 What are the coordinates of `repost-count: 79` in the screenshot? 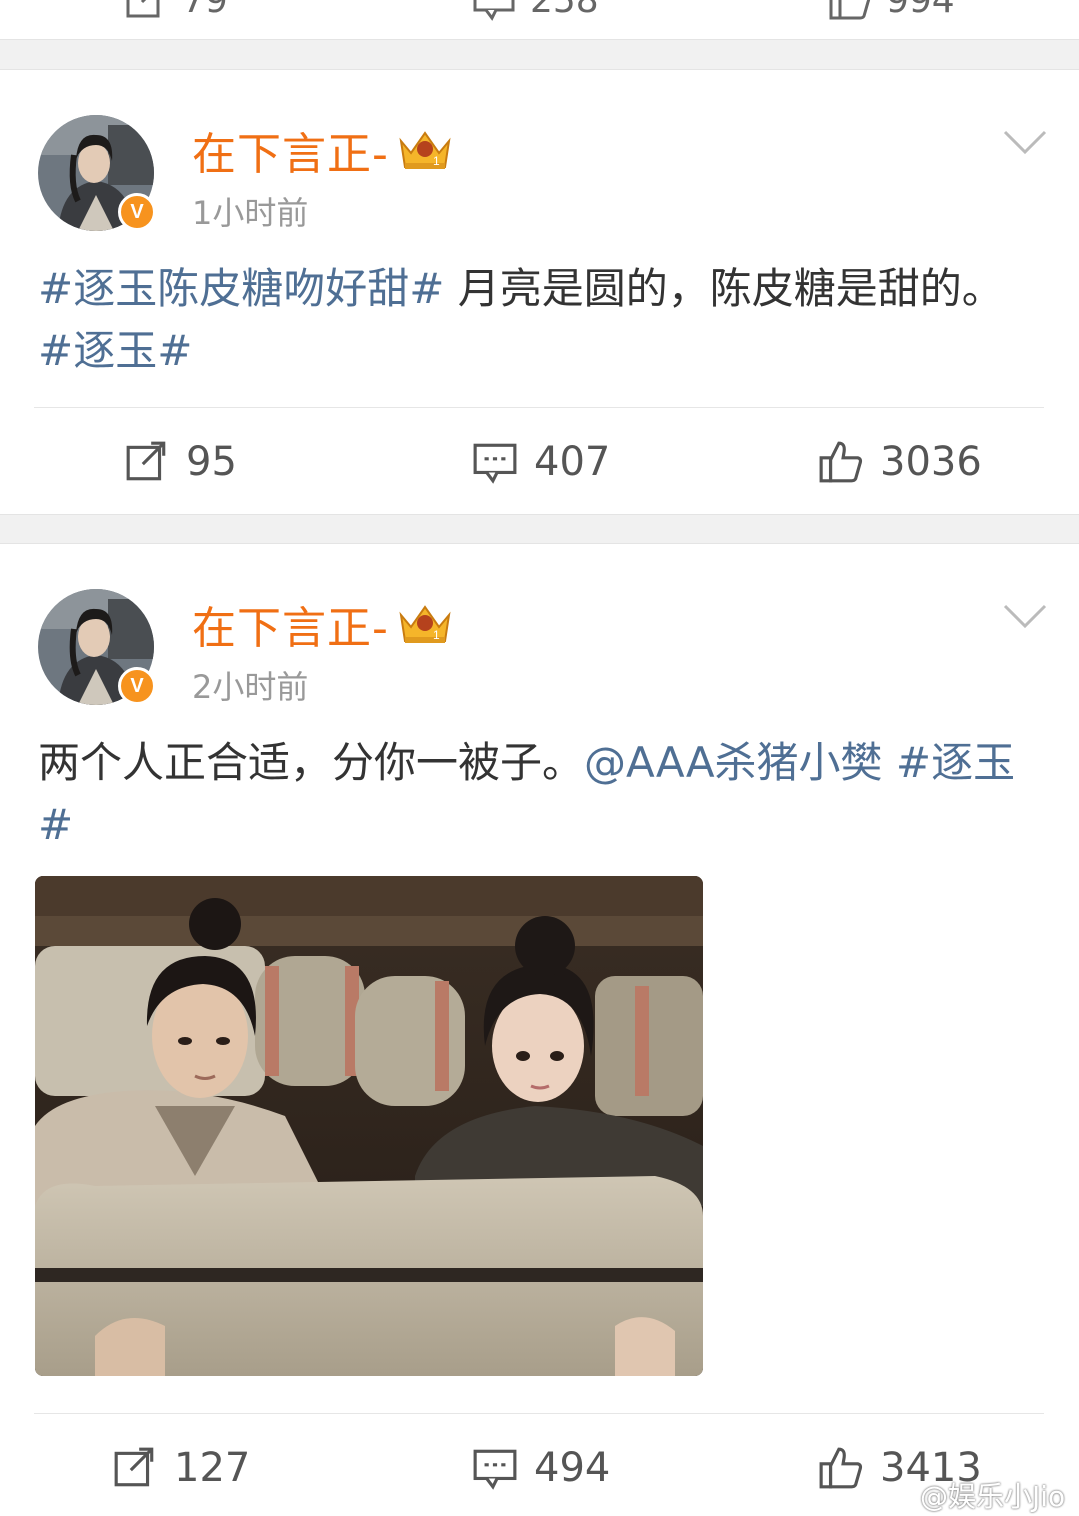 It's located at (205, 10).